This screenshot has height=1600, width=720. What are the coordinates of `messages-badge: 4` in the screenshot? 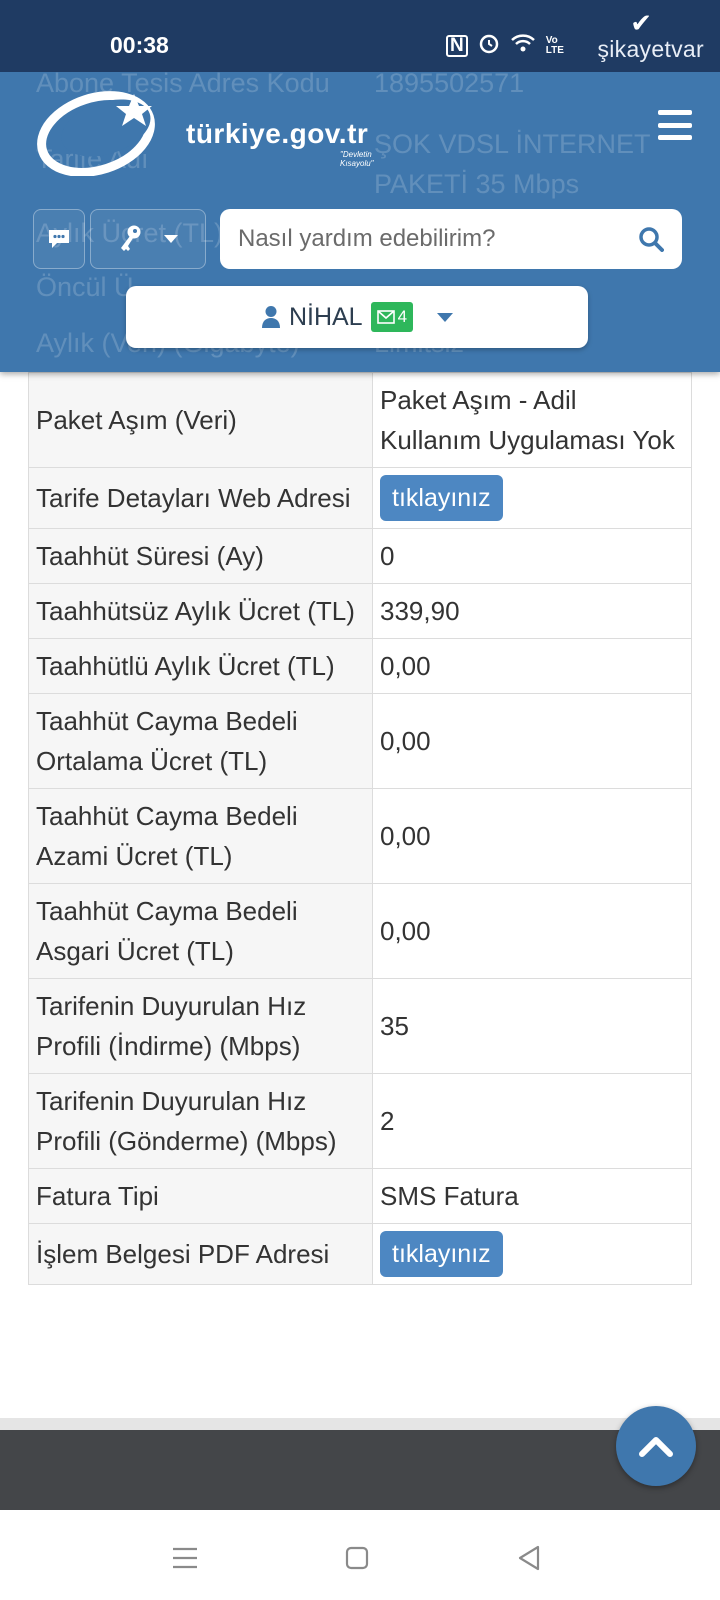 It's located at (392, 317).